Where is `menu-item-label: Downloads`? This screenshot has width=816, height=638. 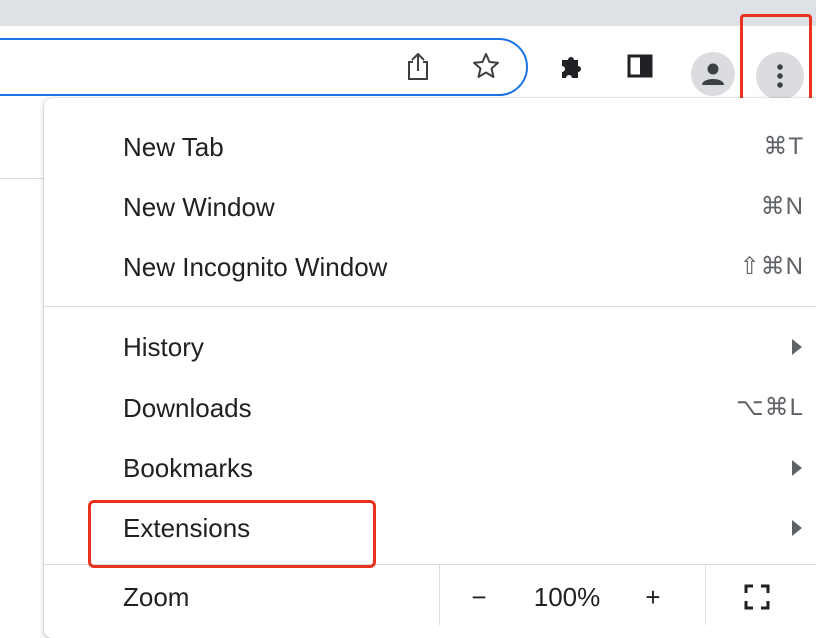
menu-item-label: Downloads is located at coordinates (187, 408).